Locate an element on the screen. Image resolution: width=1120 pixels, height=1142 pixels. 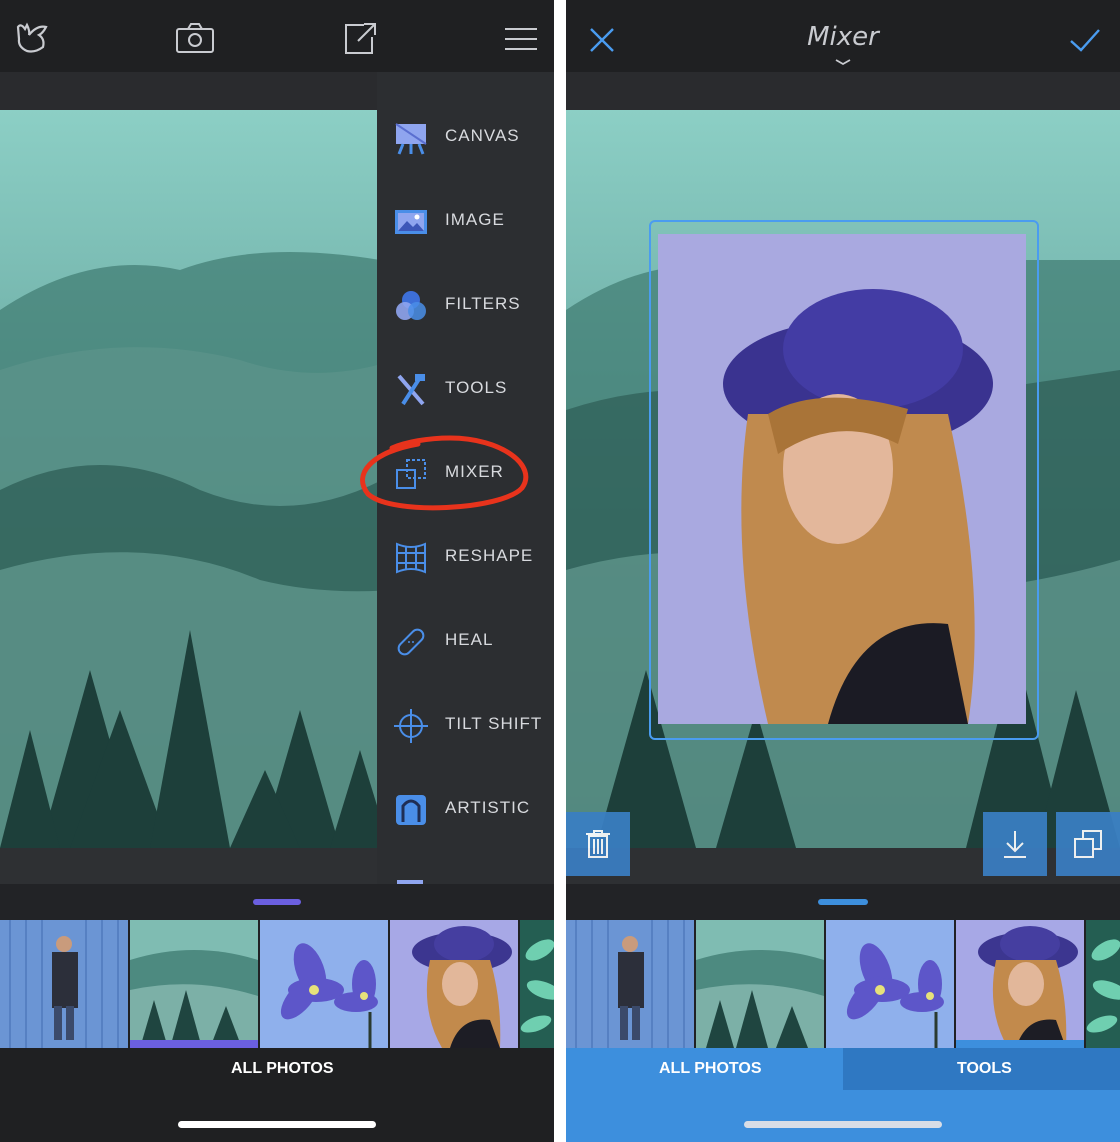
trash-icon is located at coordinates (598, 844).